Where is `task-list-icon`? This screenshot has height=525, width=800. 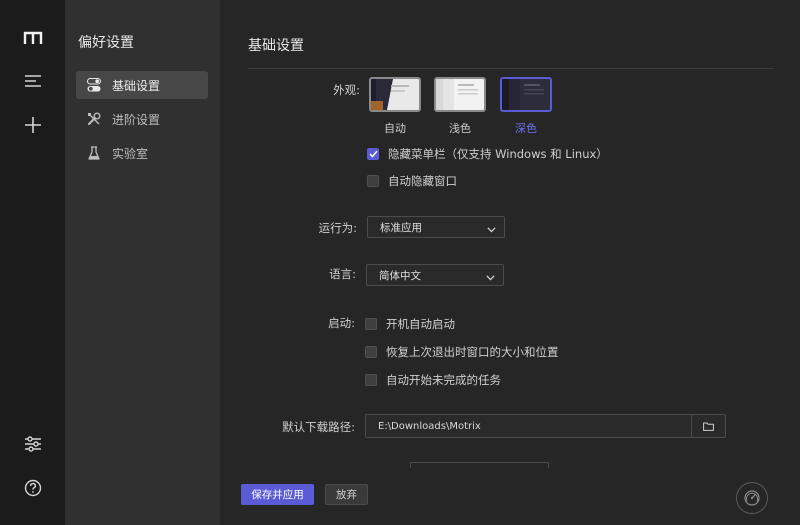
task-list-icon is located at coordinates (33, 81).